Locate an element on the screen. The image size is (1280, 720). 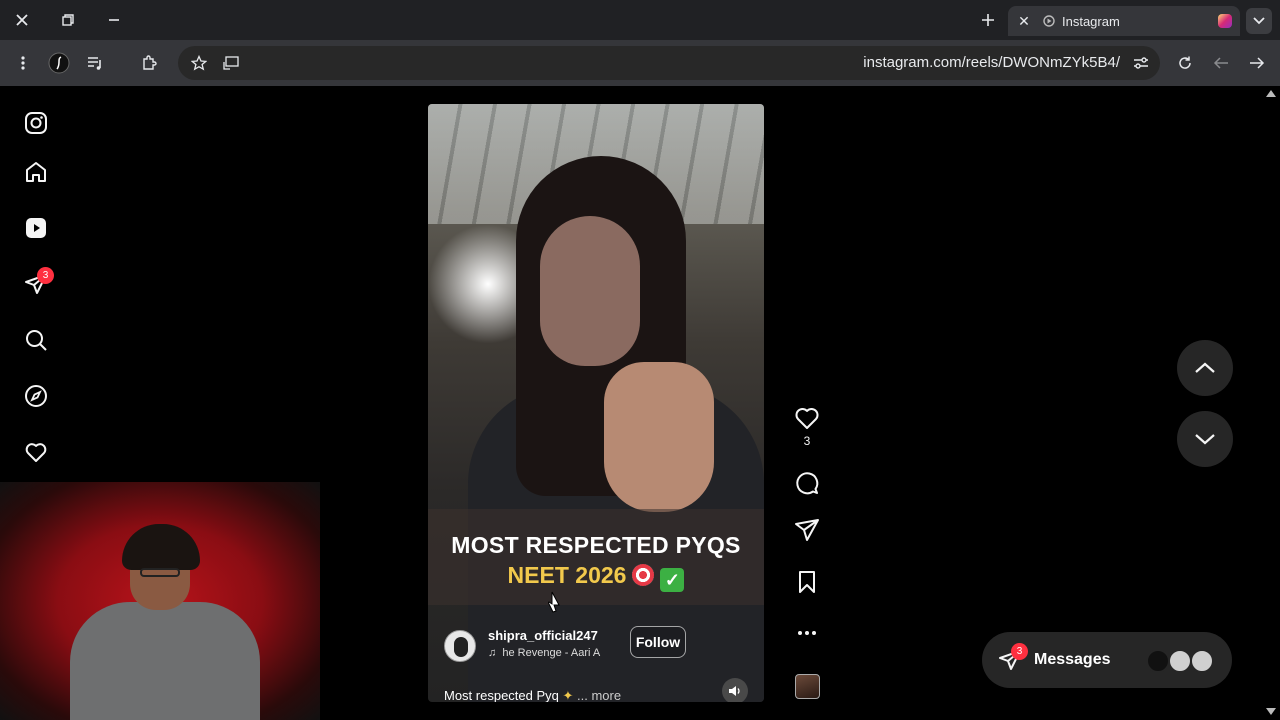
target-emoji-icon is located at coordinates (643, 575).